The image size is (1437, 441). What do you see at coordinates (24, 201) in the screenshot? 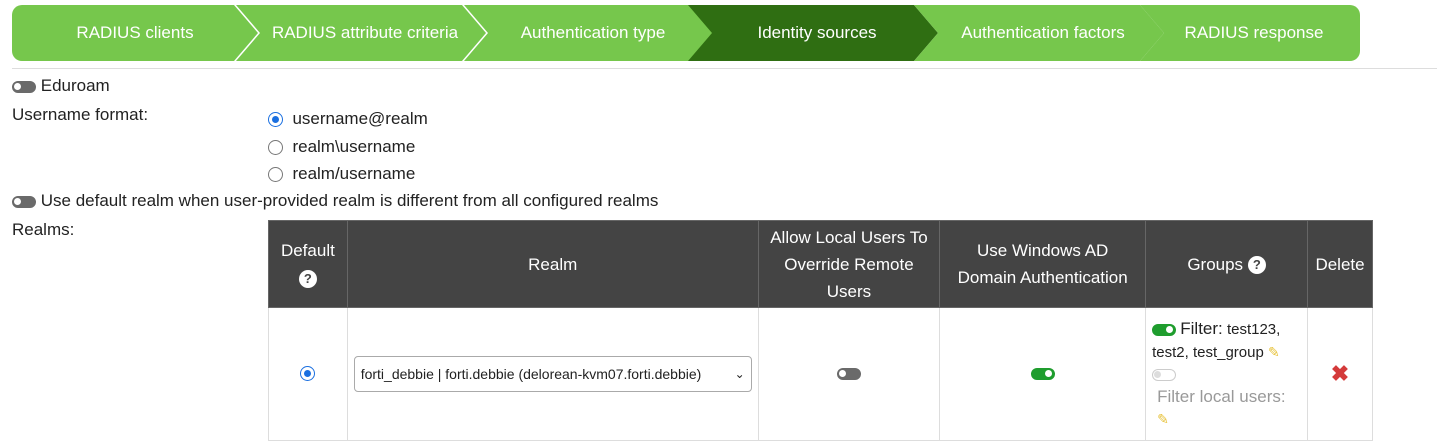
I see `default-realm-toggle` at bounding box center [24, 201].